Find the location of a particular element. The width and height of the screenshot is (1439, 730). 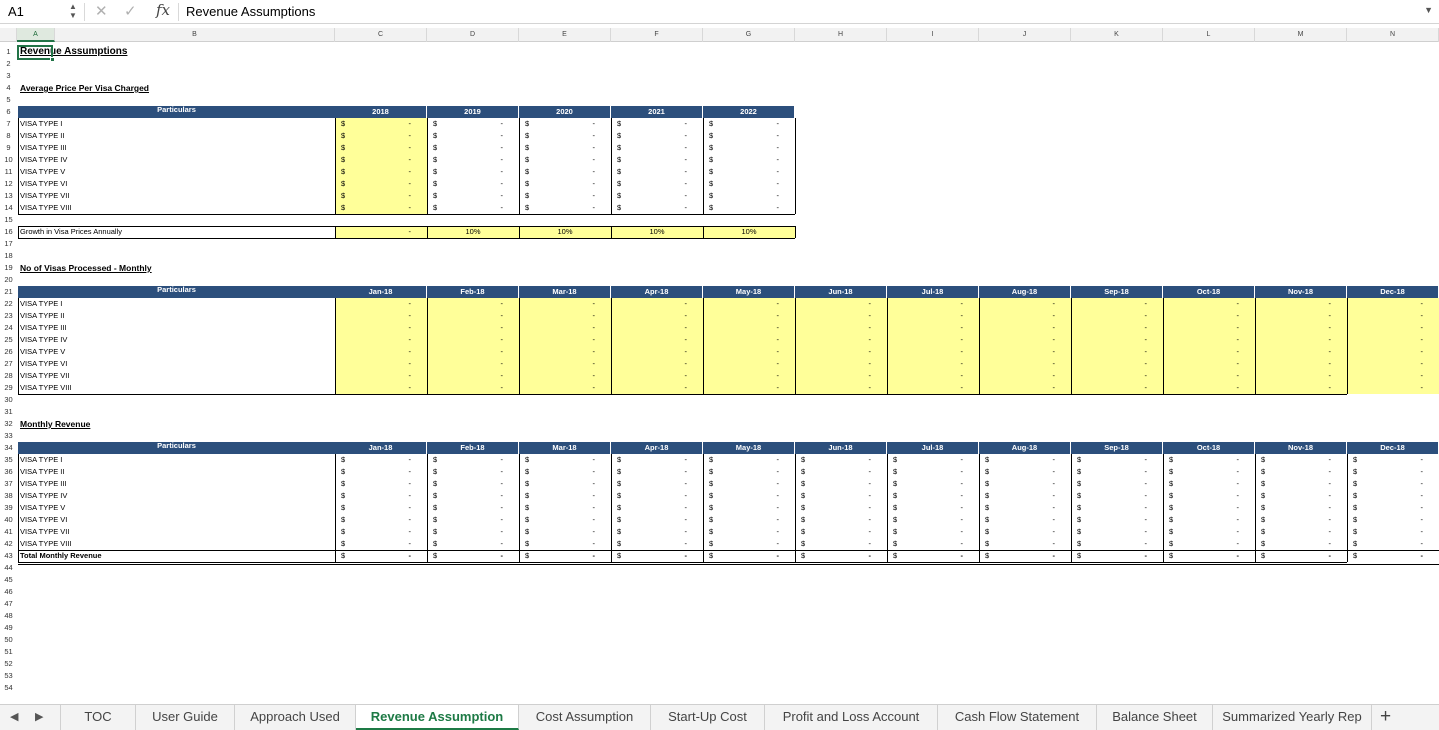

header-period: 2021 is located at coordinates (657, 112).